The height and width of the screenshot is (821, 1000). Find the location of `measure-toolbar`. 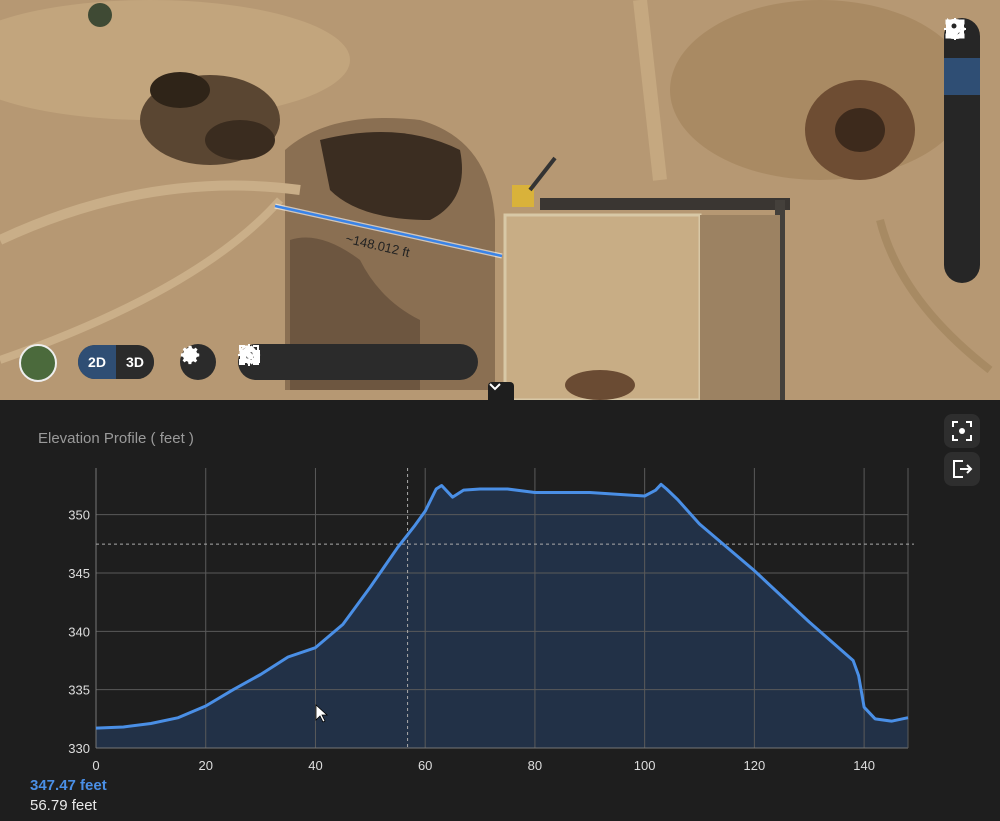

measure-toolbar is located at coordinates (962, 150).